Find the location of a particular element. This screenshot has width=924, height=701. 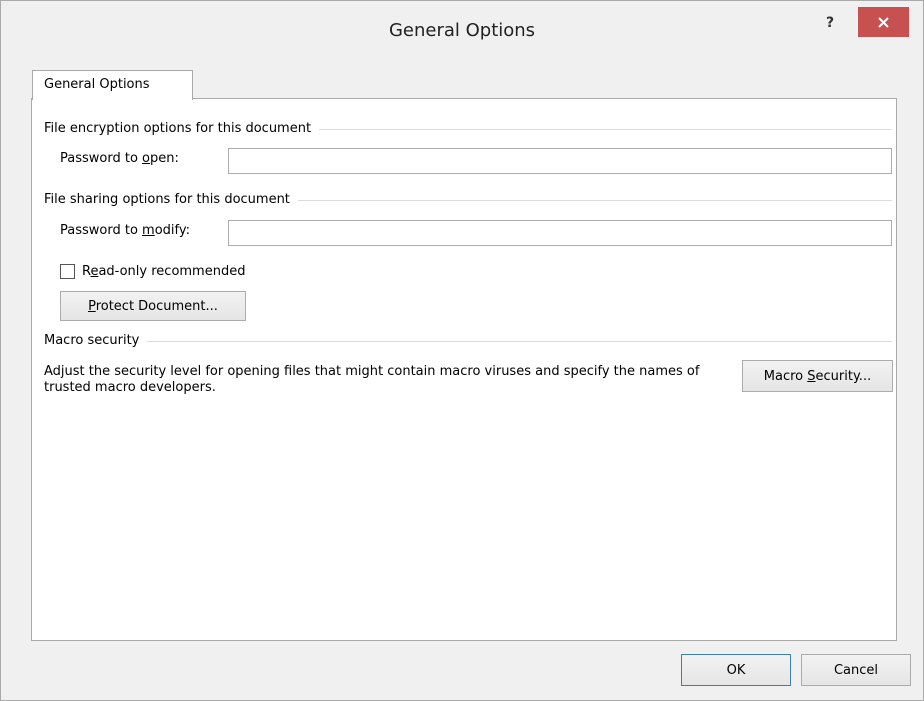

readonly-checkbox is located at coordinates (67, 271).